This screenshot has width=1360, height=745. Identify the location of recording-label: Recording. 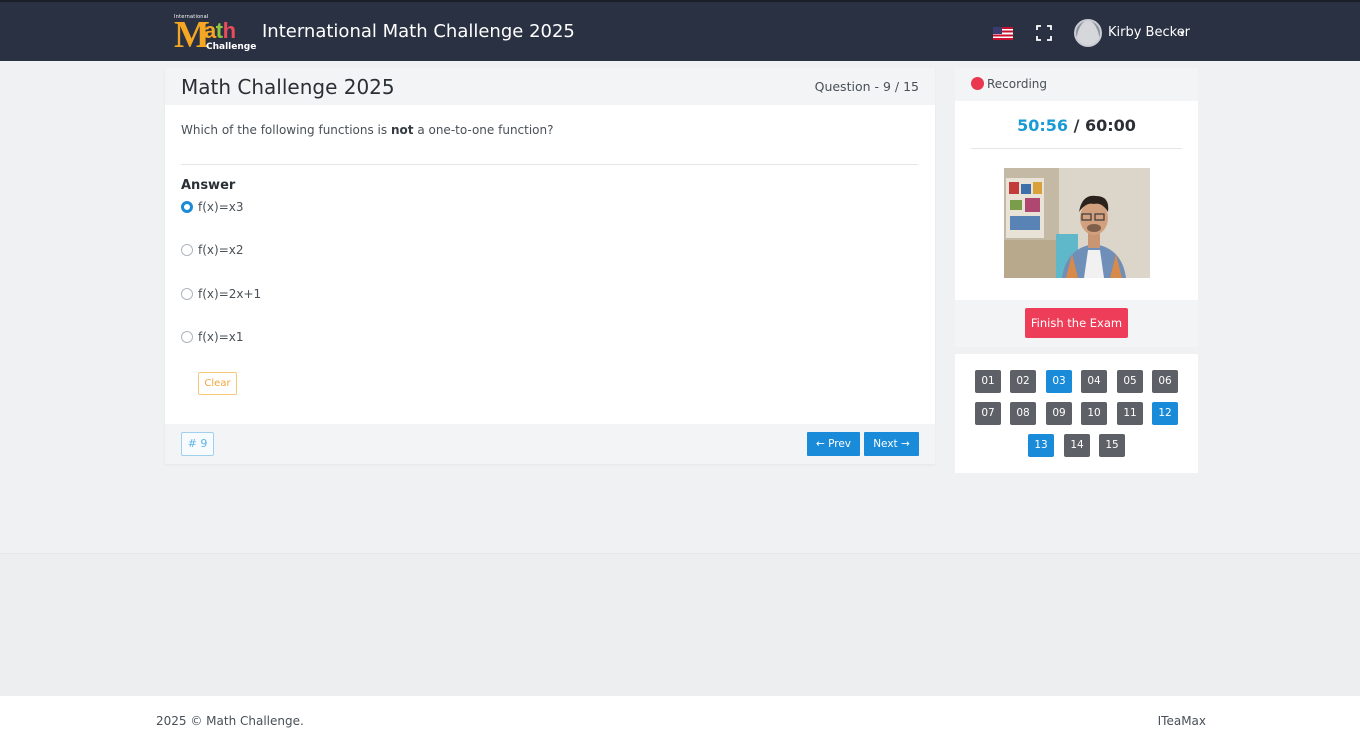
(1017, 84).